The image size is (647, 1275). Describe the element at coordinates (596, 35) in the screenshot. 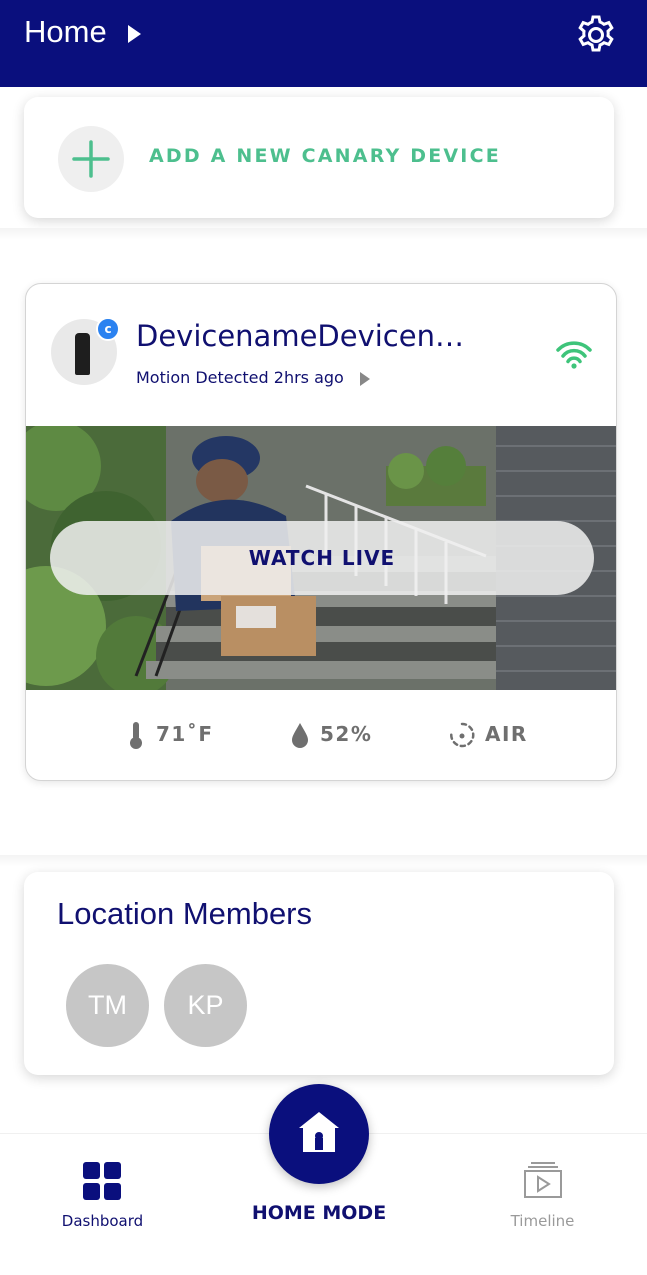

I see `gear-icon` at that location.